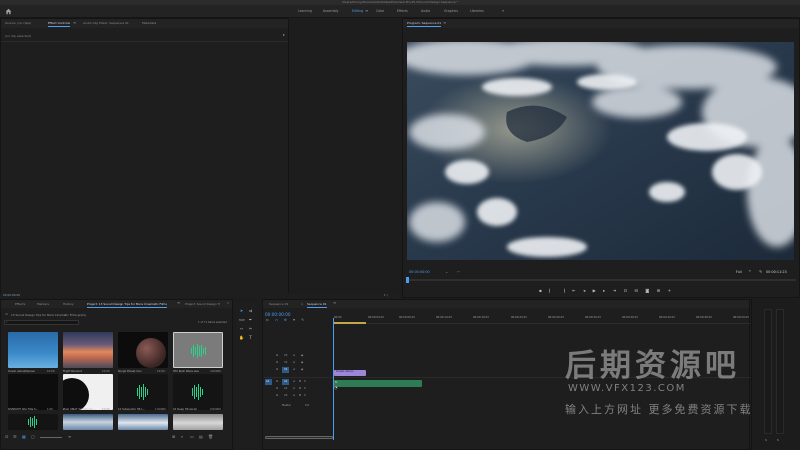 The image size is (800, 450). What do you see at coordinates (542, 290) in the screenshot?
I see `marker-button: ▪` at bounding box center [542, 290].